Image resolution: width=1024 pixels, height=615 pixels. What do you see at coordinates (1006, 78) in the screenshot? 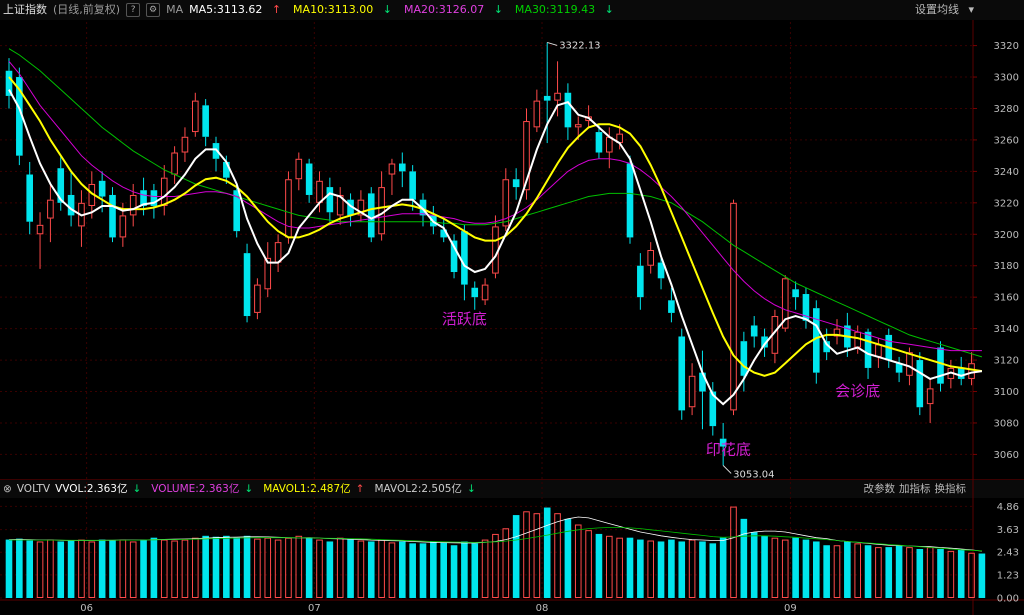
I see `price-tick-label: 3300` at bounding box center [1006, 78].